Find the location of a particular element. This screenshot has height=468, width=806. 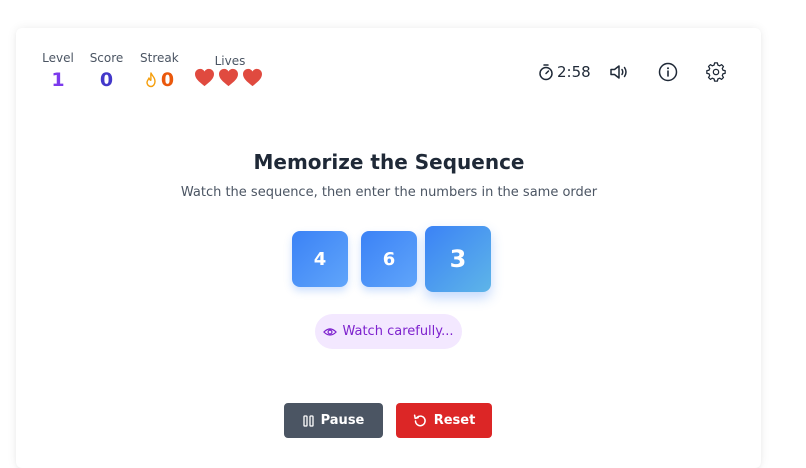

settings-button is located at coordinates (716, 72).